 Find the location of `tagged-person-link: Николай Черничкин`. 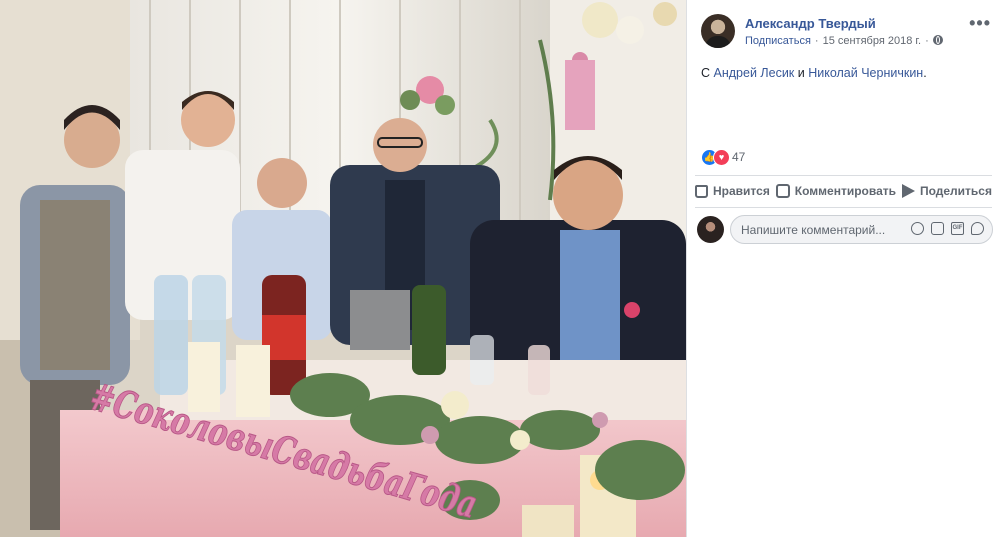

tagged-person-link: Николай Черничкин is located at coordinates (865, 73).